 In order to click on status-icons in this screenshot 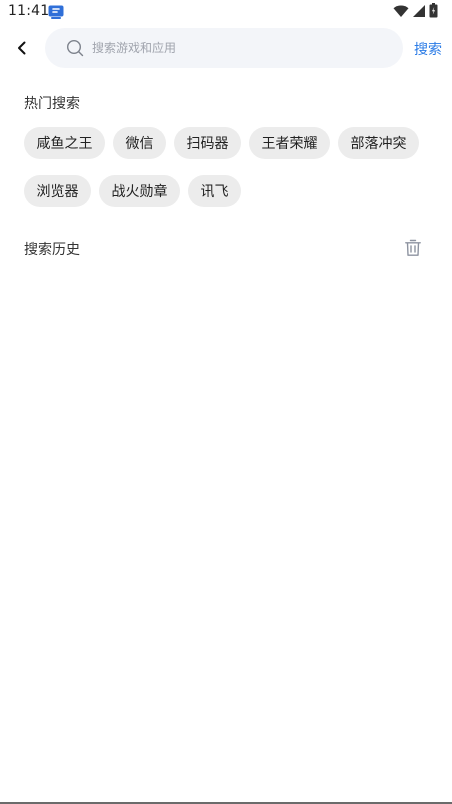, I will do `click(415, 12)`.